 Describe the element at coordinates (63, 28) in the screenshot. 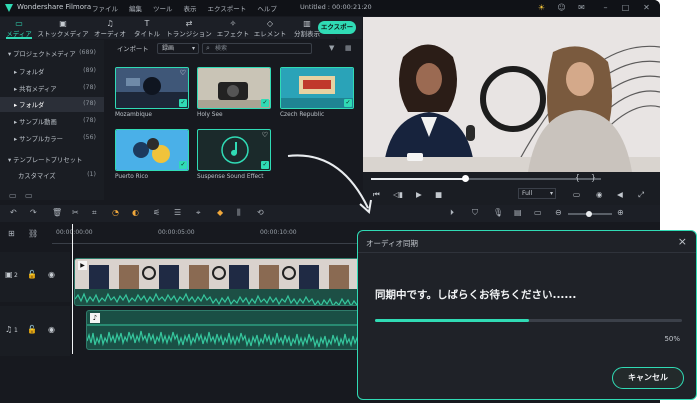

I see `tab-stock-media: ▣ ストックメディア` at that location.